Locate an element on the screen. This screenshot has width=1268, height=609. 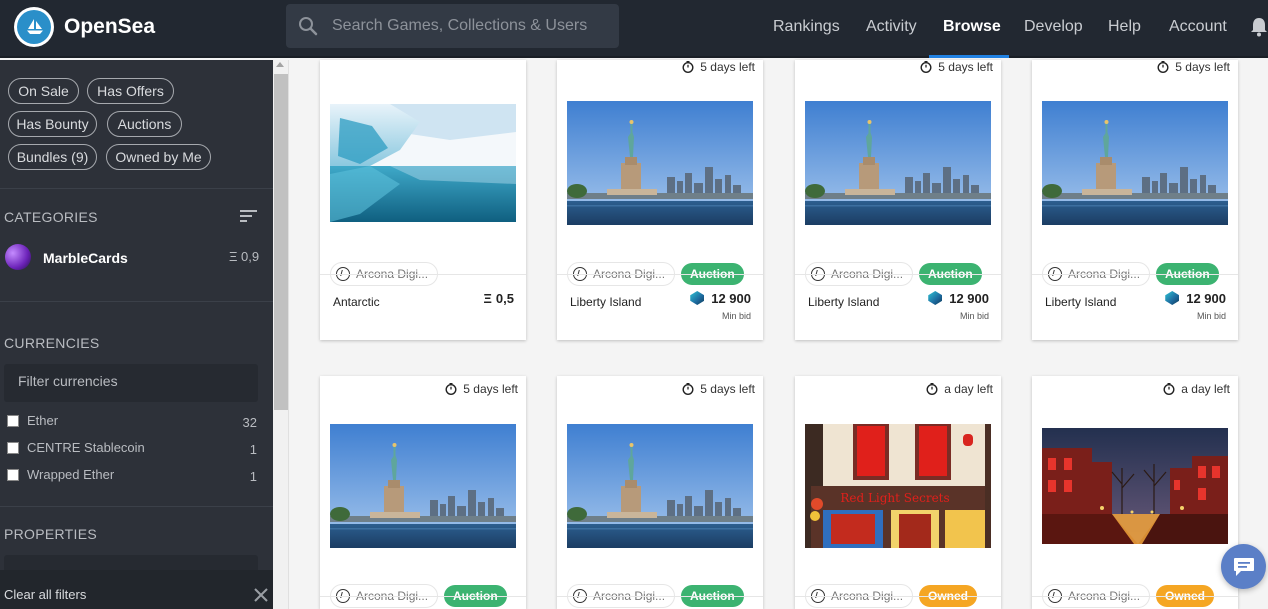
filter-currencies-box is located at coordinates (131, 383).